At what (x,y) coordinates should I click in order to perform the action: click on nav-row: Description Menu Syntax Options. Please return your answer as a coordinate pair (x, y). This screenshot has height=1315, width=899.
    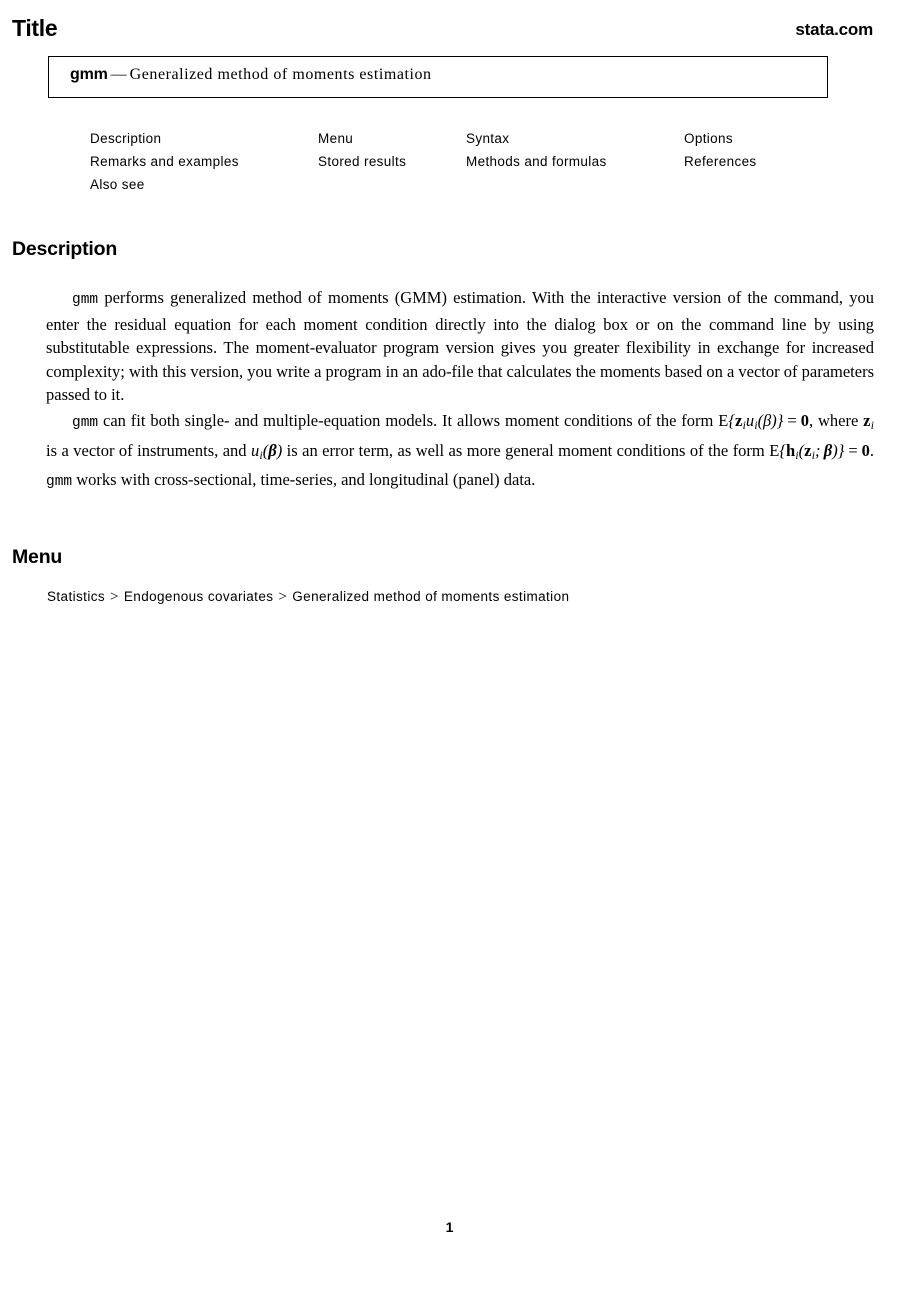
    Looking at the image, I should click on (470, 142).